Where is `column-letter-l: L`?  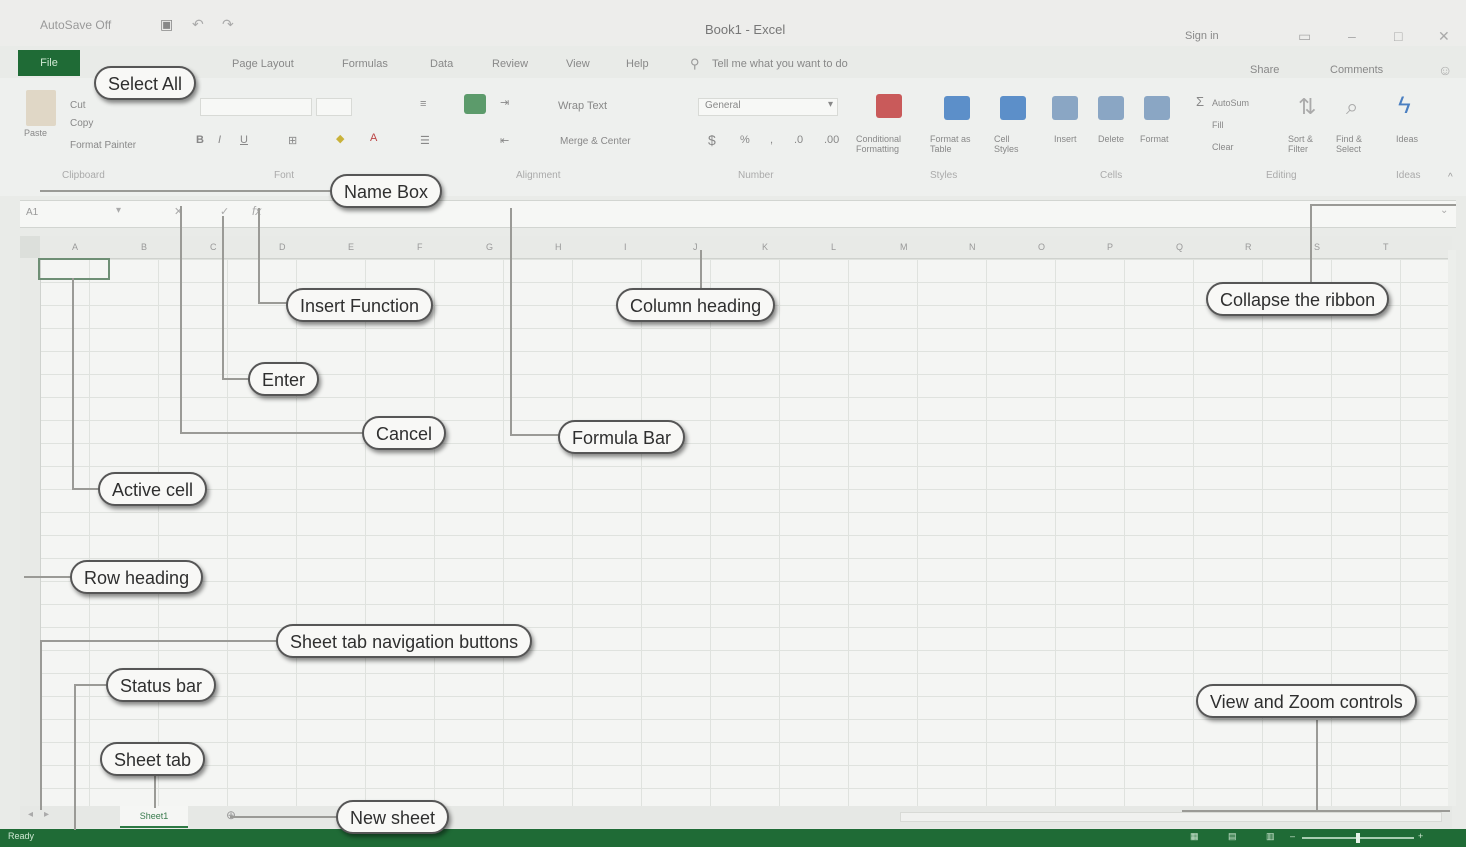
column-letter-l: L is located at coordinates (833, 247).